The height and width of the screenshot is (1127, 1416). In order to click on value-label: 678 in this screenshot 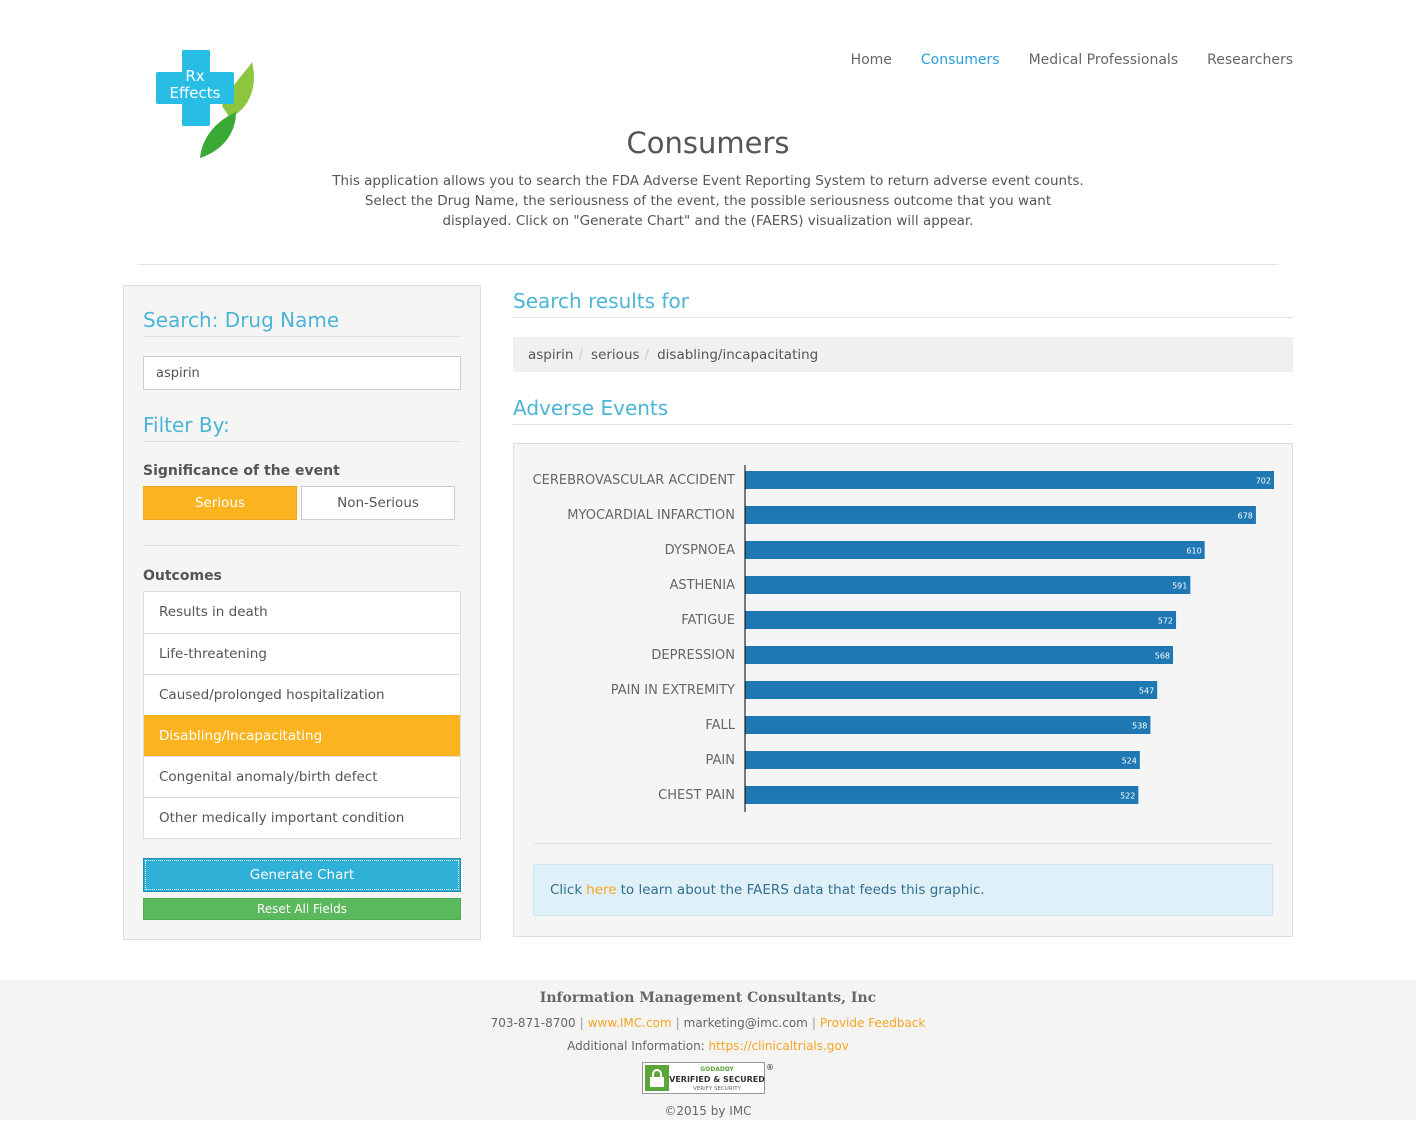, I will do `click(1245, 516)`.